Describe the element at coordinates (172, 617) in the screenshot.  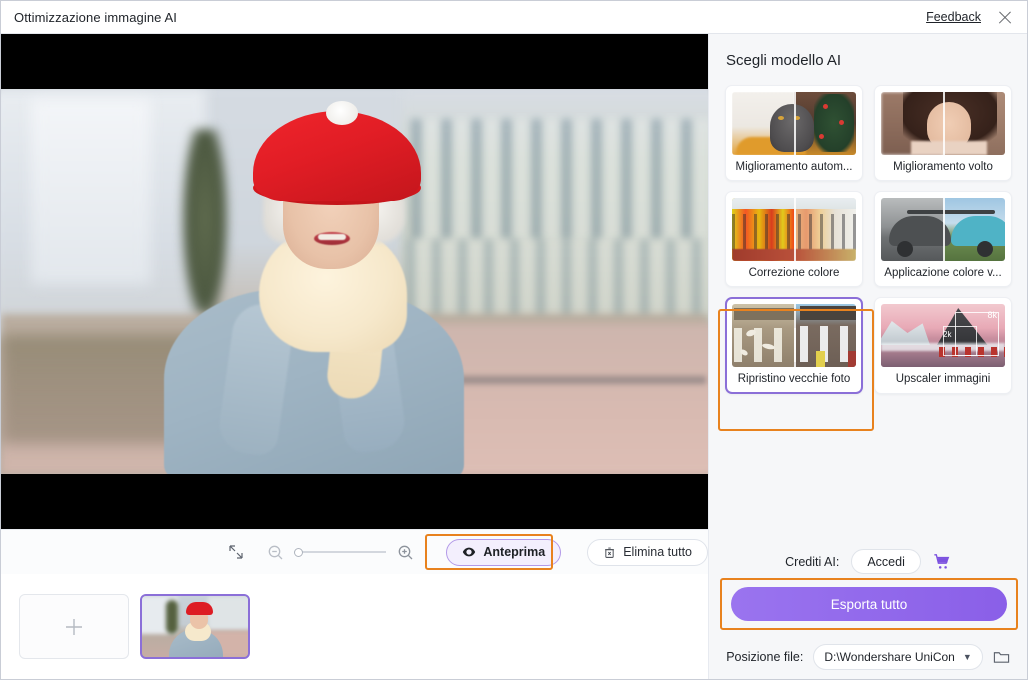
I see `thumbnail-tree` at that location.